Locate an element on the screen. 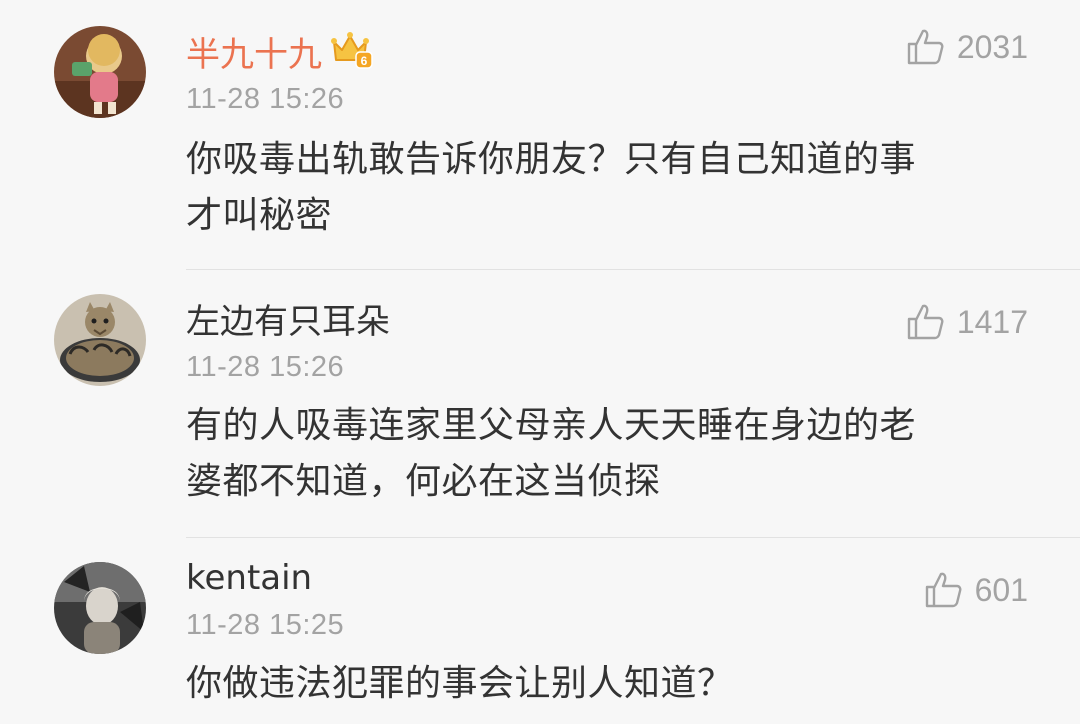 Image resolution: width=1080 pixels, height=724 pixels. username: 半九十九 6 is located at coordinates (280, 52).